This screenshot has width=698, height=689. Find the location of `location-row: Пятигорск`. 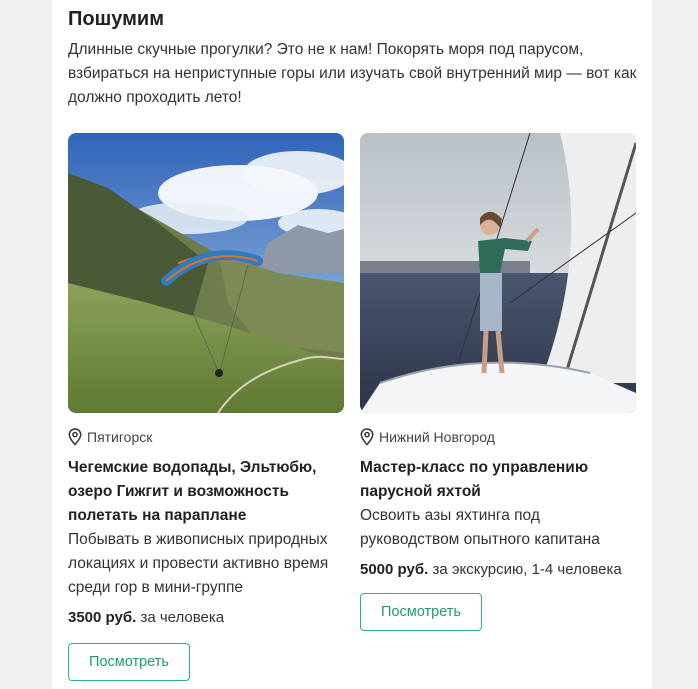

location-row: Пятигорск is located at coordinates (206, 437).